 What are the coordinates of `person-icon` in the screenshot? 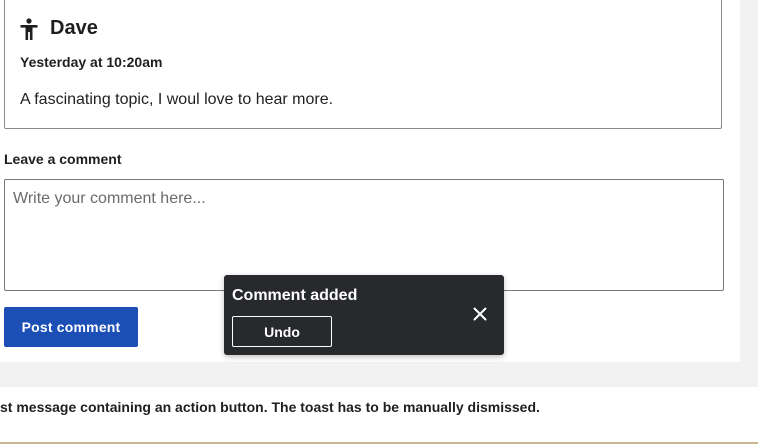 It's located at (29, 28).